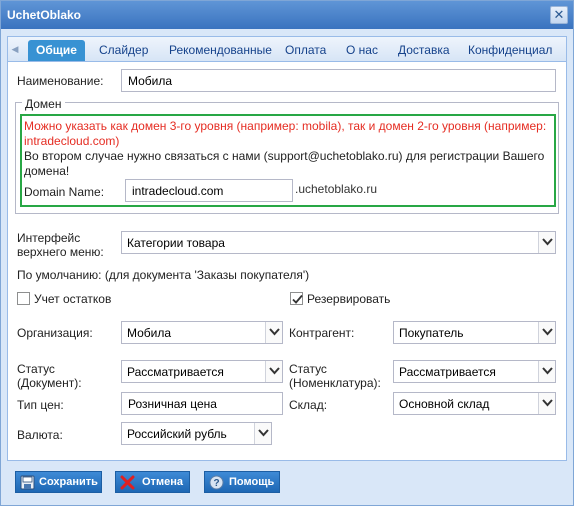 This screenshot has width=574, height=506. What do you see at coordinates (60, 252) in the screenshot?
I see `menu-label-line2: верхнего меню:` at bounding box center [60, 252].